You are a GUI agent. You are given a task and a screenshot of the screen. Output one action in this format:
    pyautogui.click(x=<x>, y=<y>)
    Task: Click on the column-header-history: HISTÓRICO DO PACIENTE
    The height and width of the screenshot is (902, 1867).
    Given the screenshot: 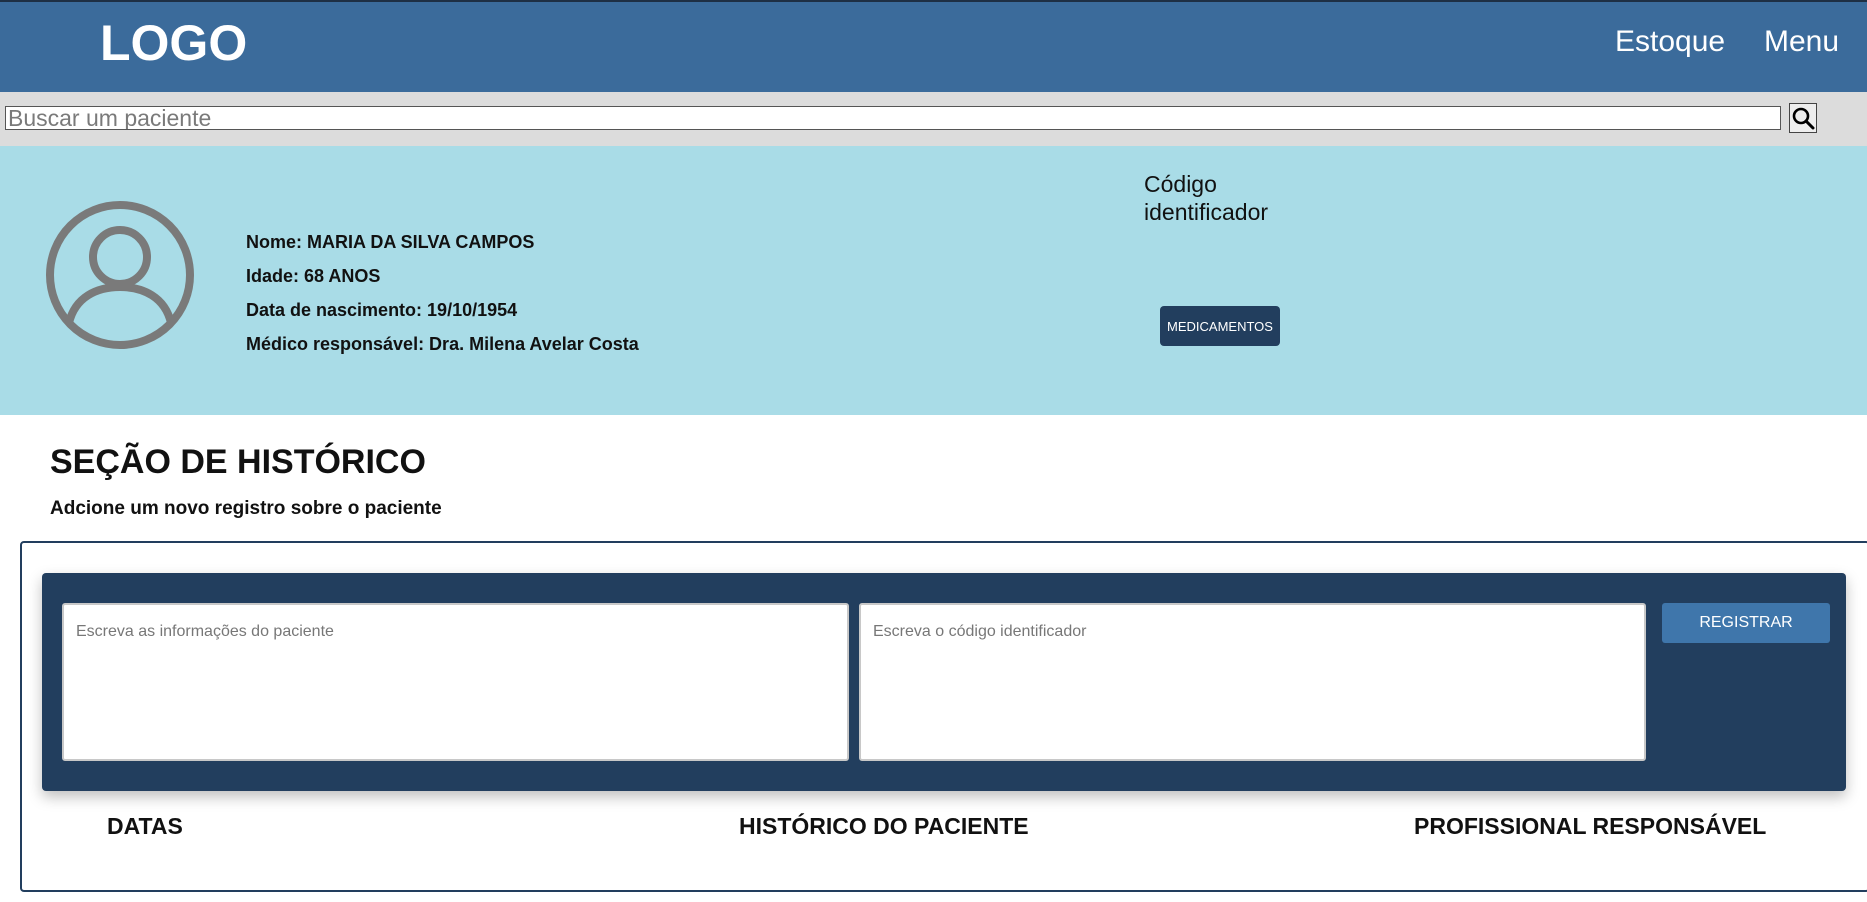 What is the action you would take?
    pyautogui.click(x=884, y=826)
    